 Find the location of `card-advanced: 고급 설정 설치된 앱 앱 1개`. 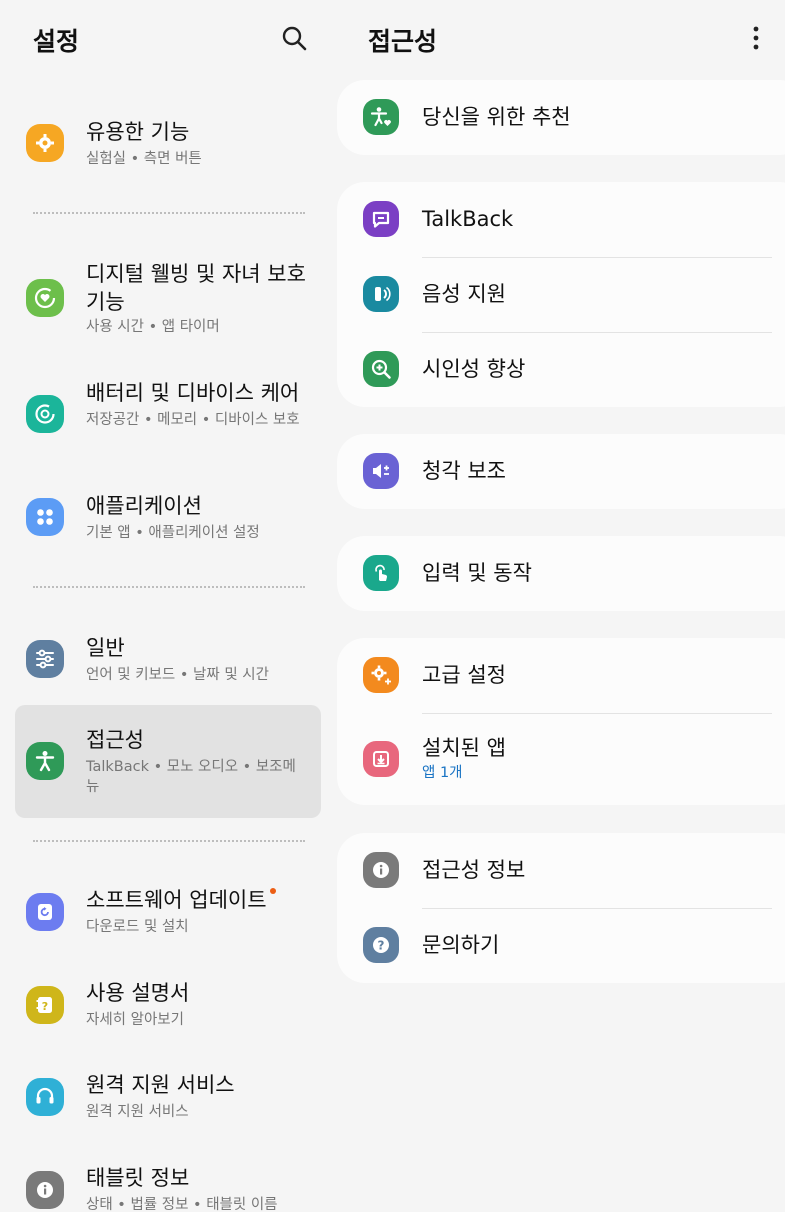

card-advanced: 고급 설정 설치된 앱 앱 1개 is located at coordinates (561, 721).